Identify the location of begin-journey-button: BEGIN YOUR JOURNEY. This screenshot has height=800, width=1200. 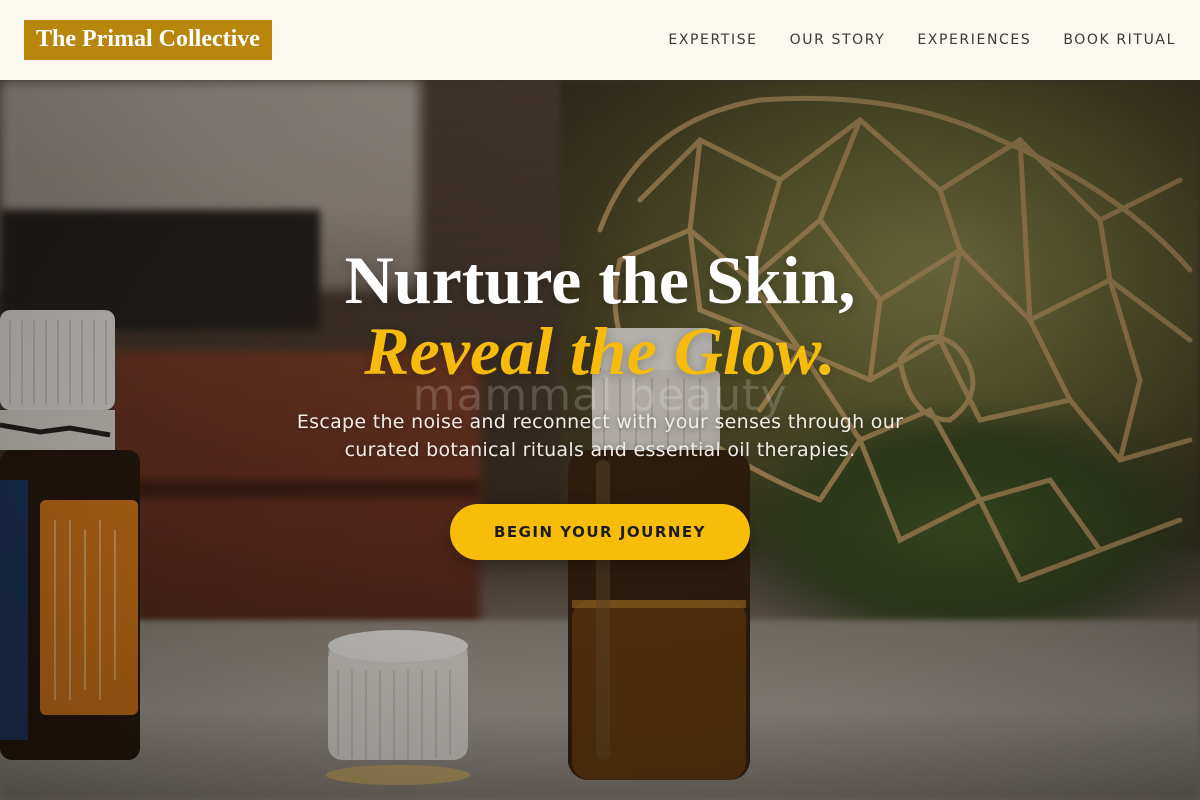
(600, 532).